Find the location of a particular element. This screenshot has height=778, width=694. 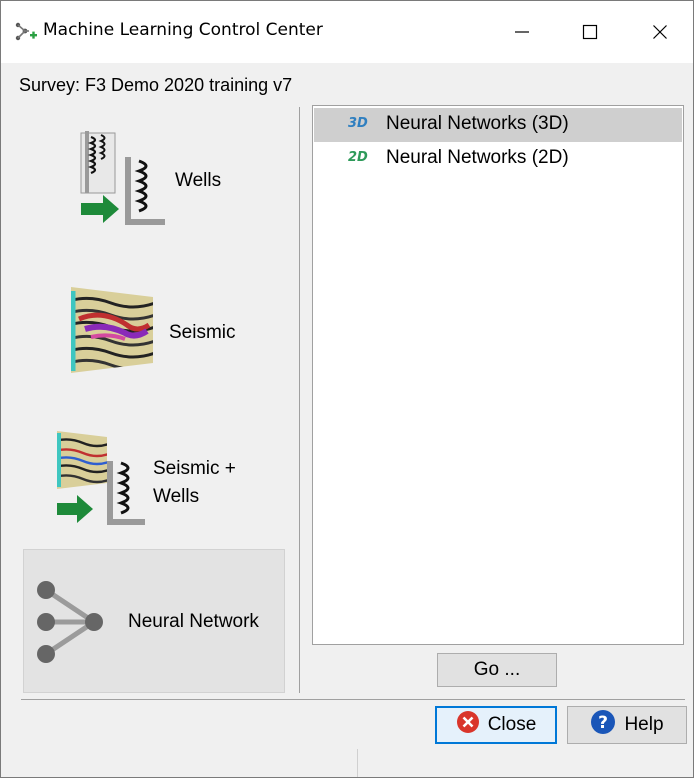

maximize-button is located at coordinates (590, 32).